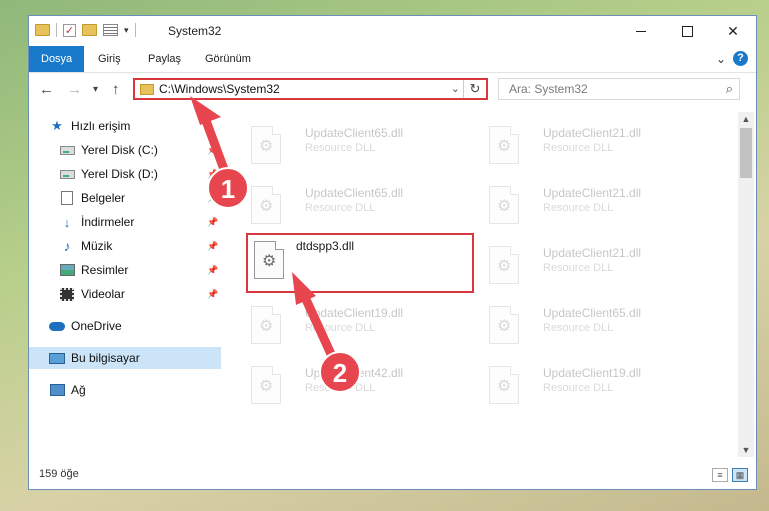 This screenshot has width=769, height=511. What do you see at coordinates (733, 31) in the screenshot?
I see `close-button: ✕` at bounding box center [733, 31].